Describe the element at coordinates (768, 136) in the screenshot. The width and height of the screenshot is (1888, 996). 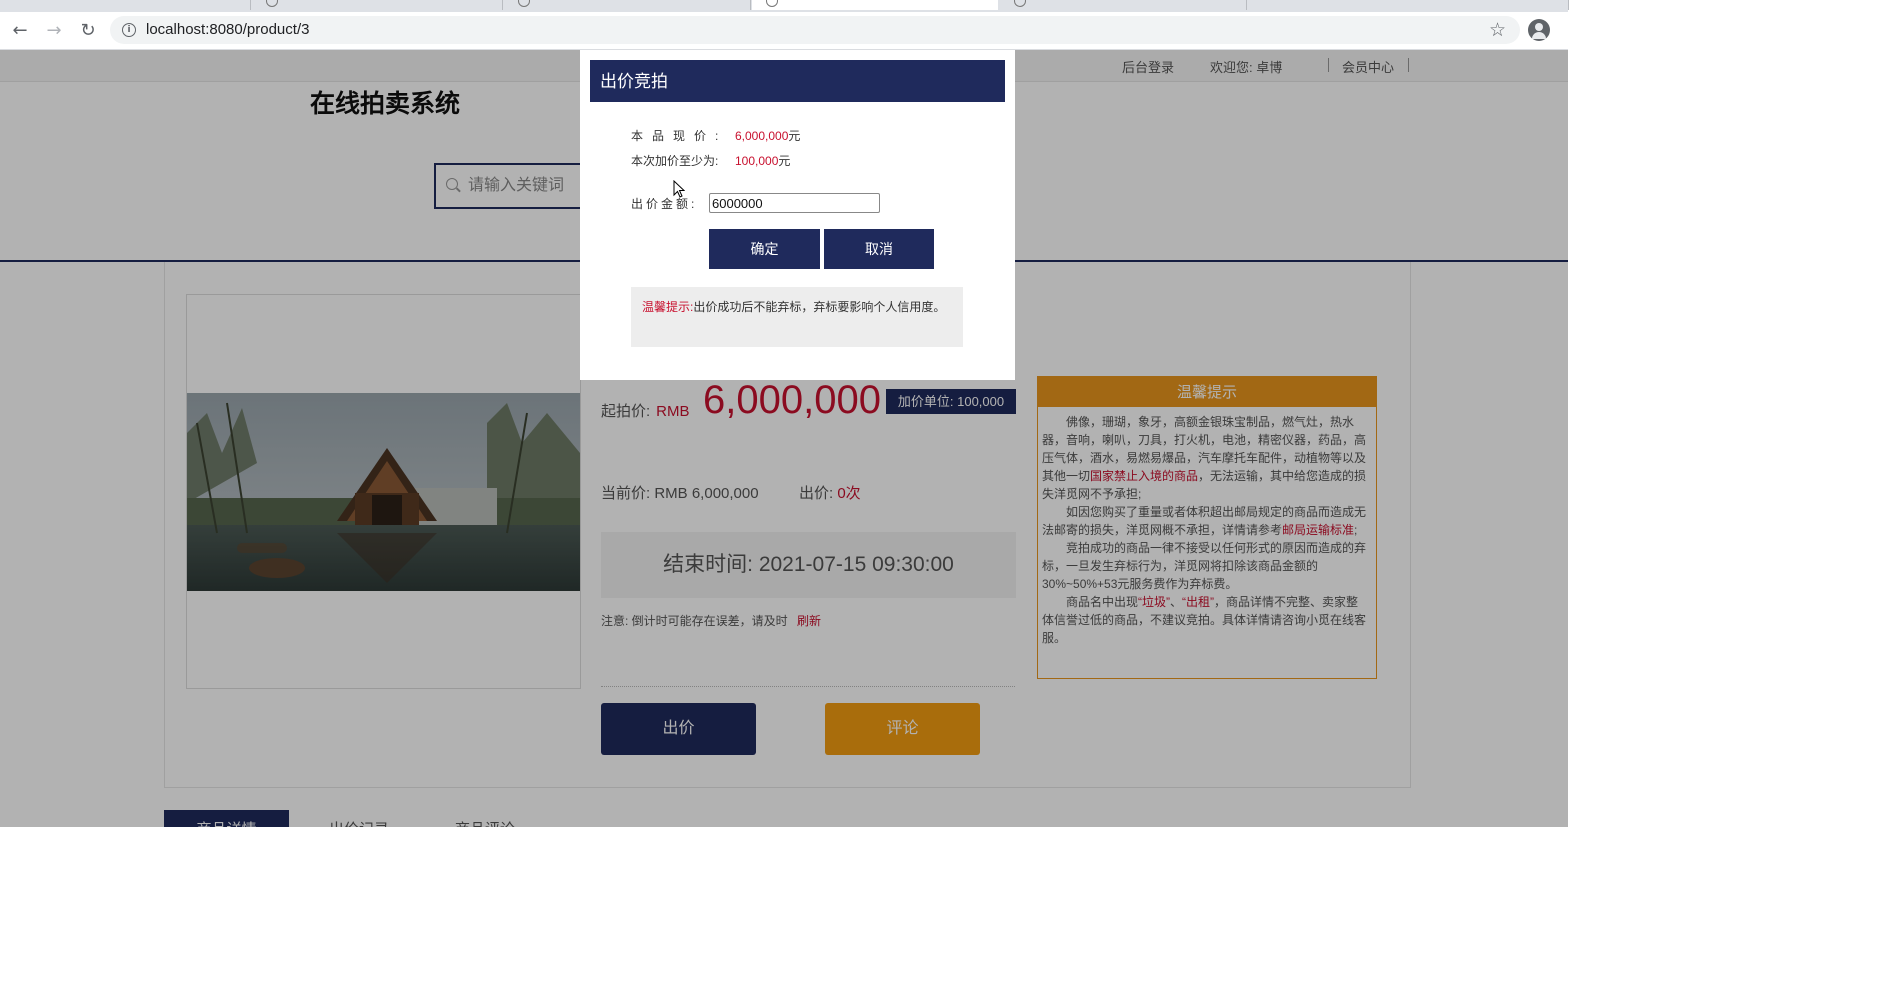
I see `dialog-current-price: 6,000,000元` at that location.